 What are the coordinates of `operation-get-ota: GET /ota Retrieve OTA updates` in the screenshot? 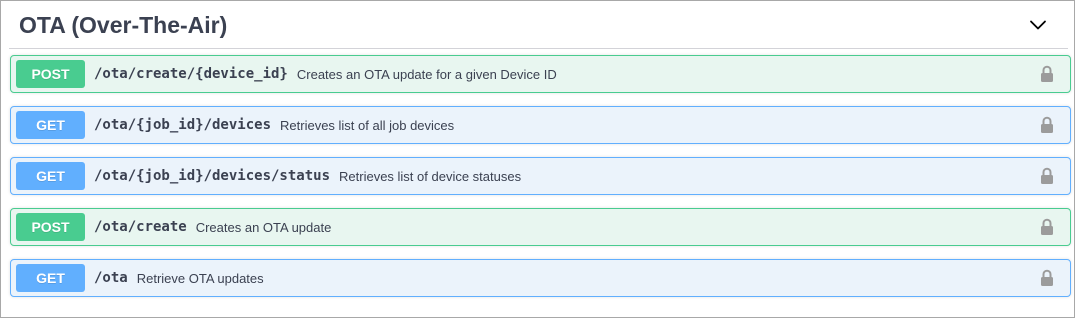 It's located at (540, 278).